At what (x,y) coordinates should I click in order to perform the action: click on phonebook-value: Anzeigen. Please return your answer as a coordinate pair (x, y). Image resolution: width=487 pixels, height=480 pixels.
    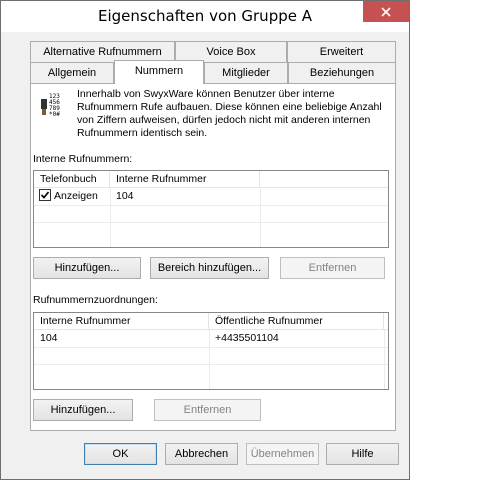
    Looking at the image, I should click on (76, 196).